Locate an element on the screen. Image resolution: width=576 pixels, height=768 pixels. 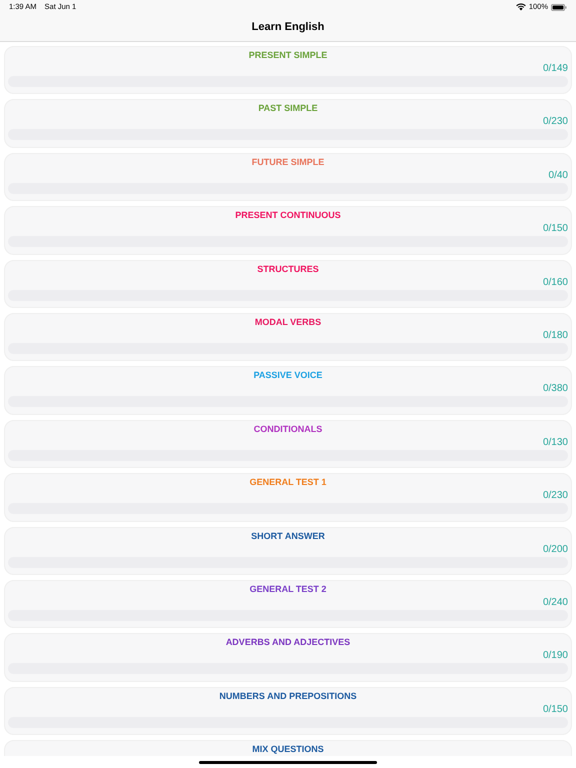
lesson-card: STRUCTURES 0/160 is located at coordinates (288, 284).